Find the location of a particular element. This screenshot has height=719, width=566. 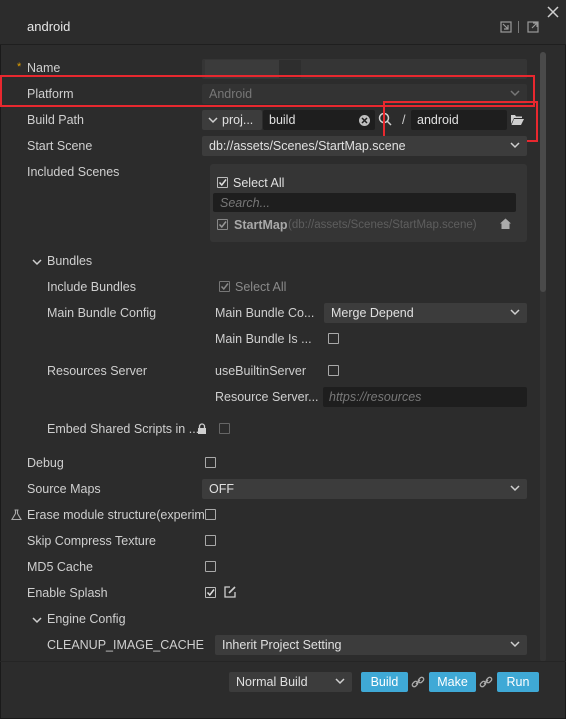

footer-divider is located at coordinates (283, 661).